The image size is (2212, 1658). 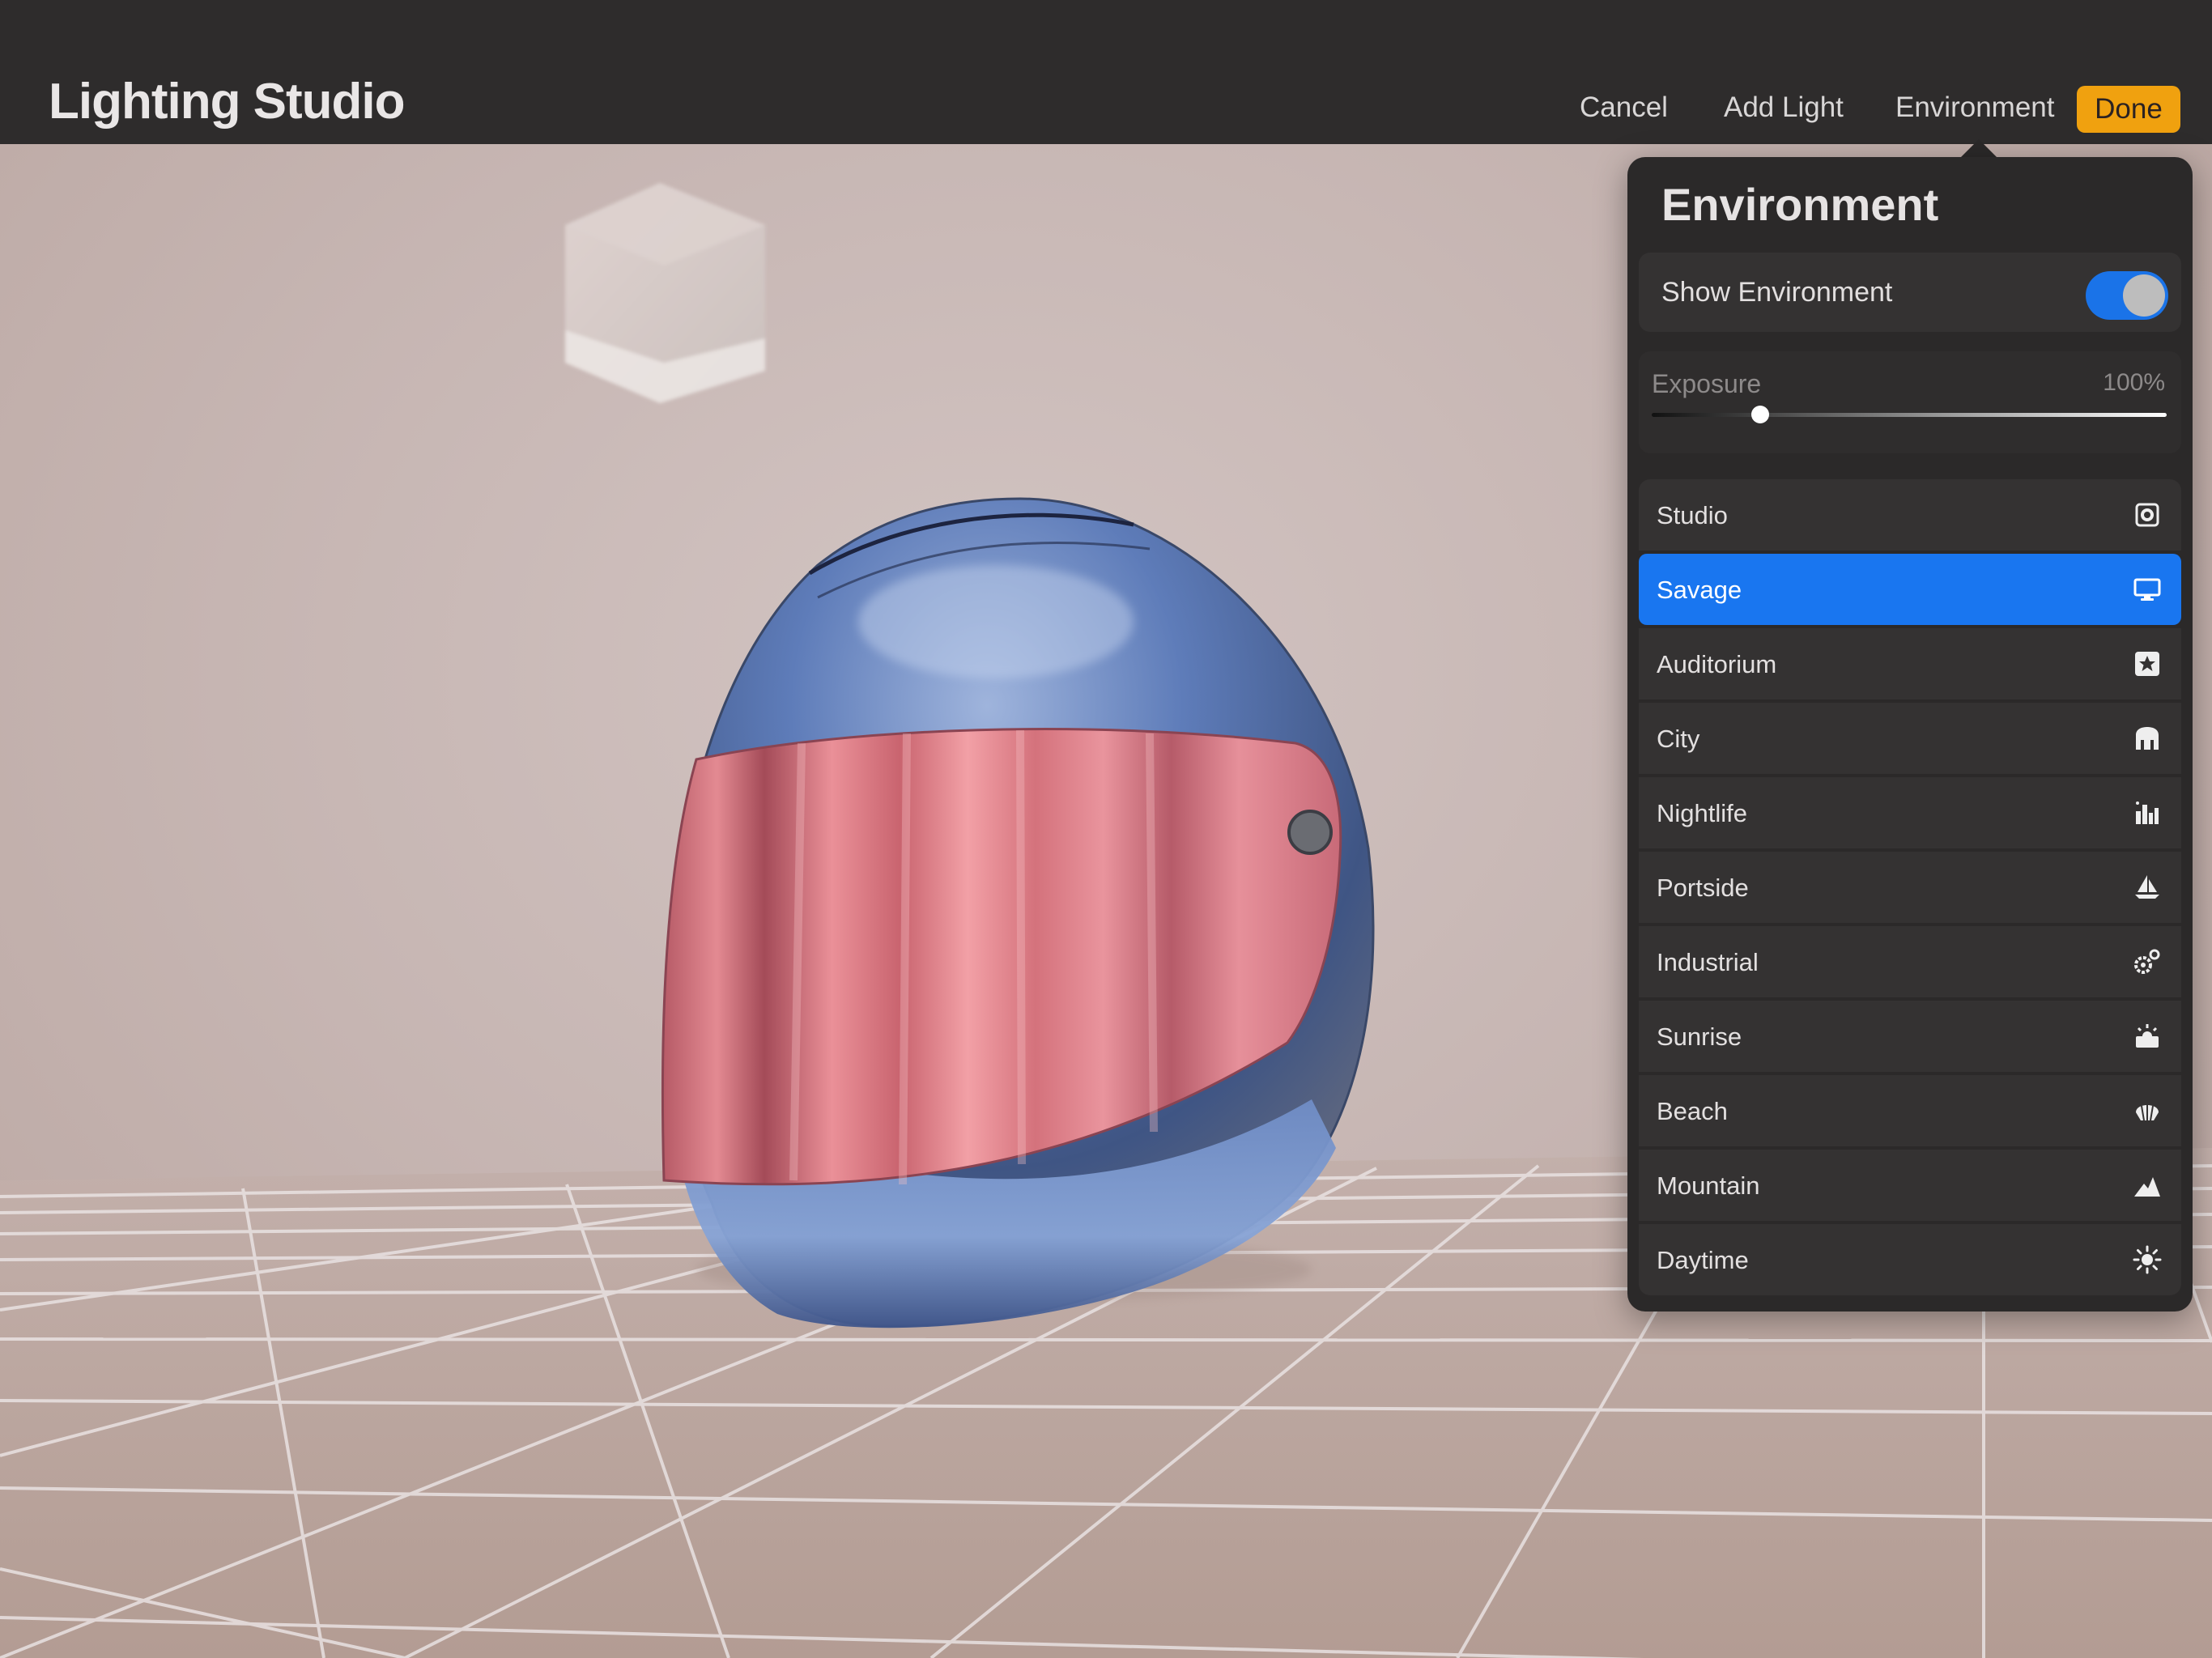 What do you see at coordinates (1910, 961) in the screenshot?
I see `environment-item-industrial: Industrial` at bounding box center [1910, 961].